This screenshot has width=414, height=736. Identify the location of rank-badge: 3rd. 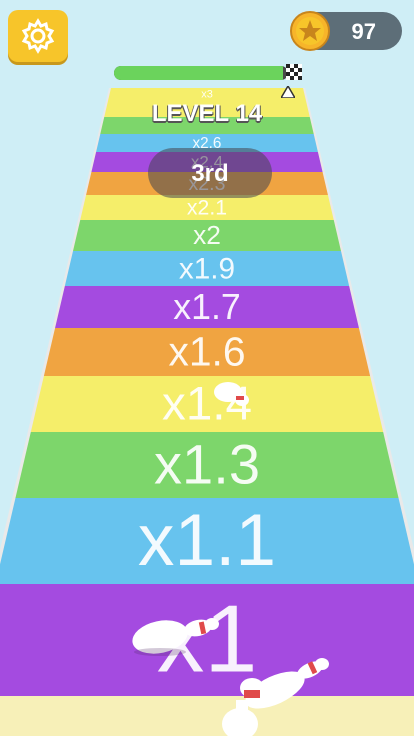
(210, 173).